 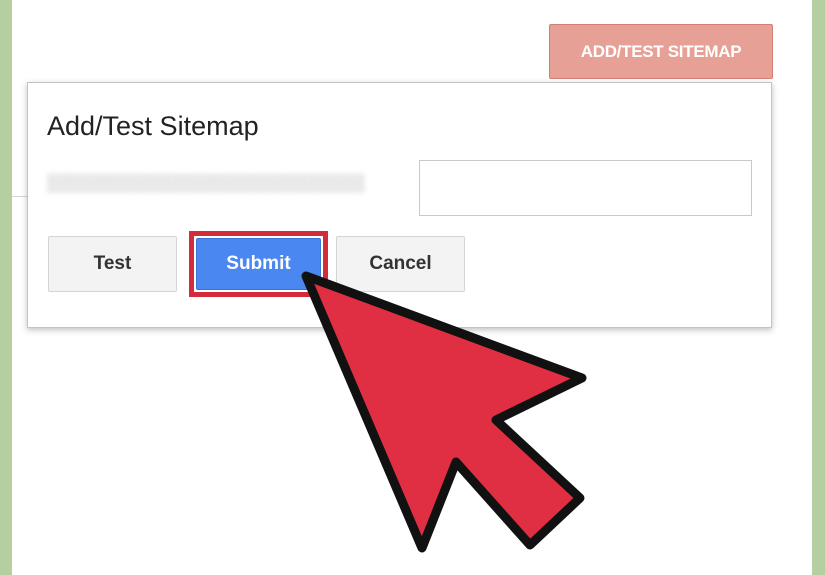 What do you see at coordinates (400, 264) in the screenshot?
I see `cancel-button: Cancel` at bounding box center [400, 264].